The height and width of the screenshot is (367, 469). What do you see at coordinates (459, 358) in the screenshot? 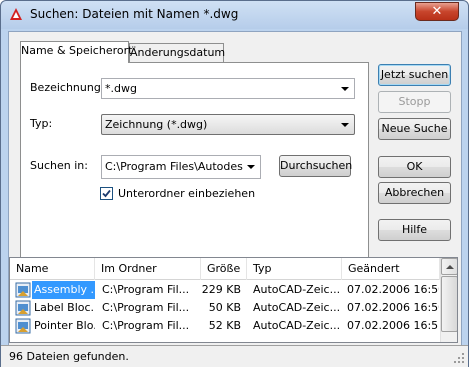
I see `resize-grip-icon` at bounding box center [459, 358].